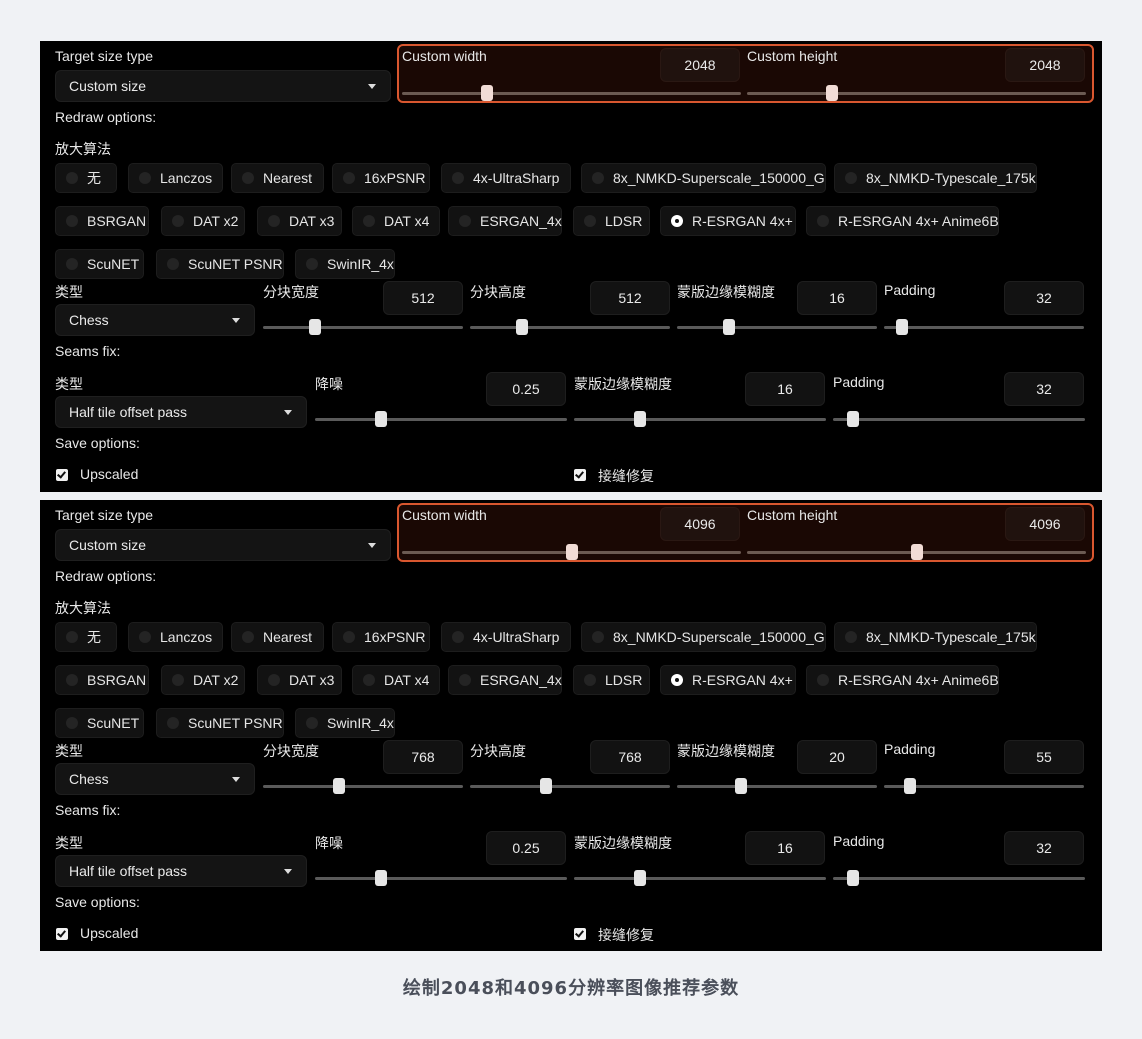 The height and width of the screenshot is (1039, 1142). What do you see at coordinates (630, 757) in the screenshot?
I see `tile-height-input: 768` at bounding box center [630, 757].